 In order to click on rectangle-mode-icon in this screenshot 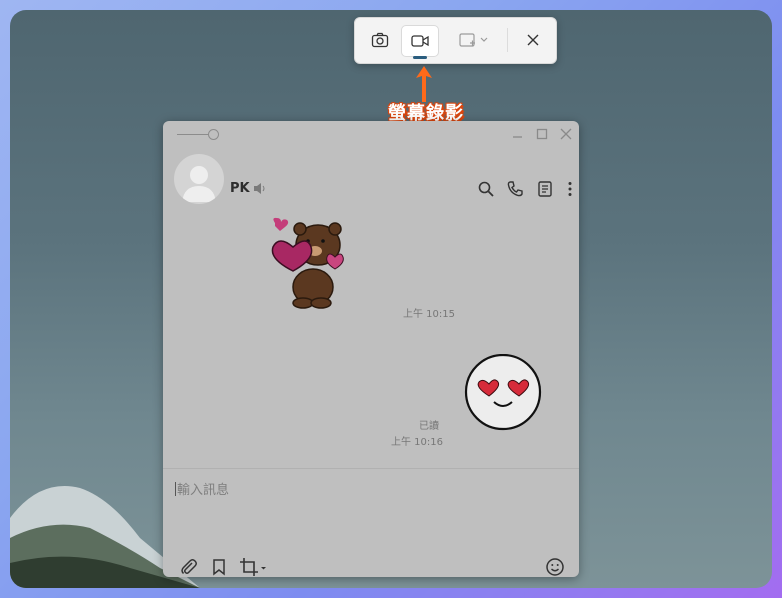, I will do `click(473, 40)`.